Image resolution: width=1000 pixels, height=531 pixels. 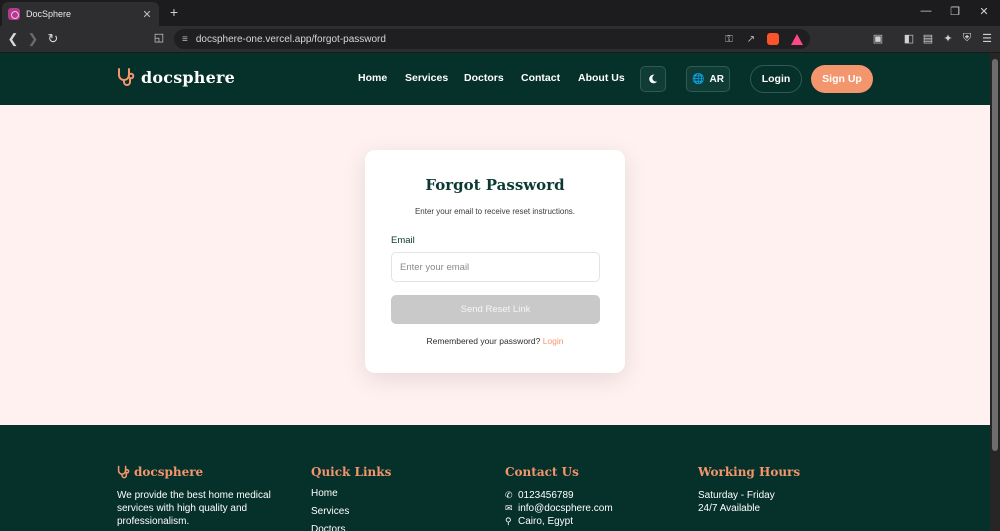 I want to click on moon-icon, so click(x=653, y=79).